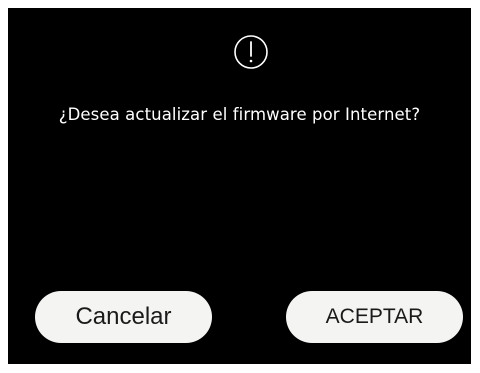 This screenshot has height=373, width=480. What do you see at coordinates (123, 317) in the screenshot?
I see `cancel-button: Cancelar` at bounding box center [123, 317].